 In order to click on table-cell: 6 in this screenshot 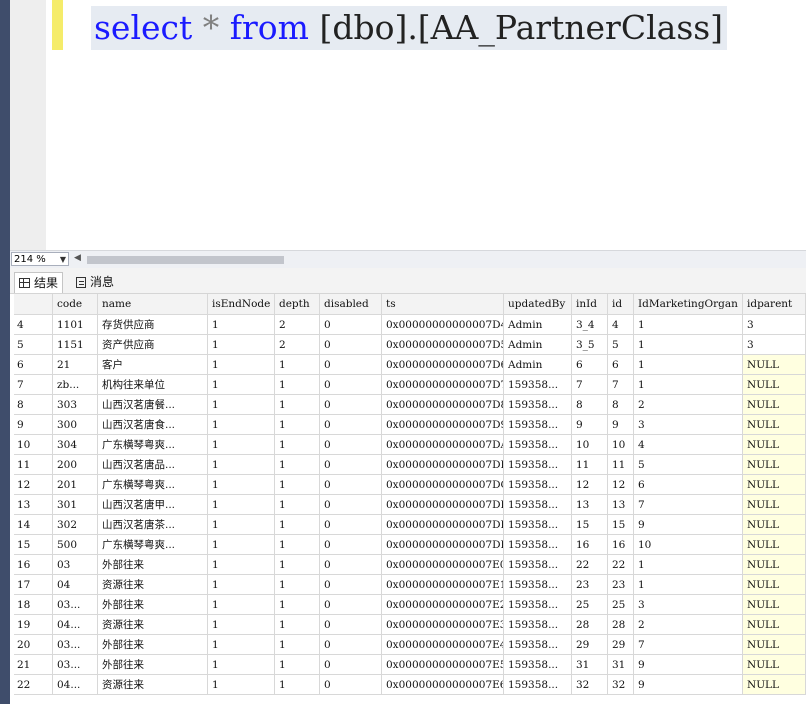, I will do `click(688, 485)`.